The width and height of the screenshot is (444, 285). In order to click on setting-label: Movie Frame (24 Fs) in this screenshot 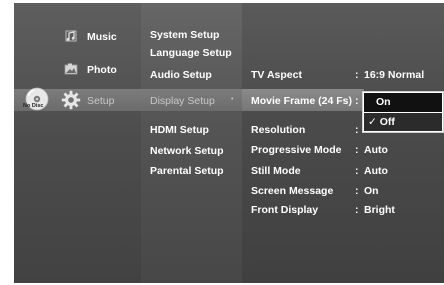, I will do `click(301, 101)`.